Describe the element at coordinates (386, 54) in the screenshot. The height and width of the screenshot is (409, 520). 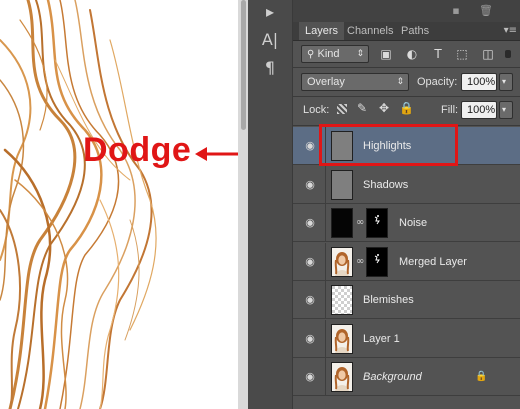
I see `image-filter-icon: ▣` at that location.